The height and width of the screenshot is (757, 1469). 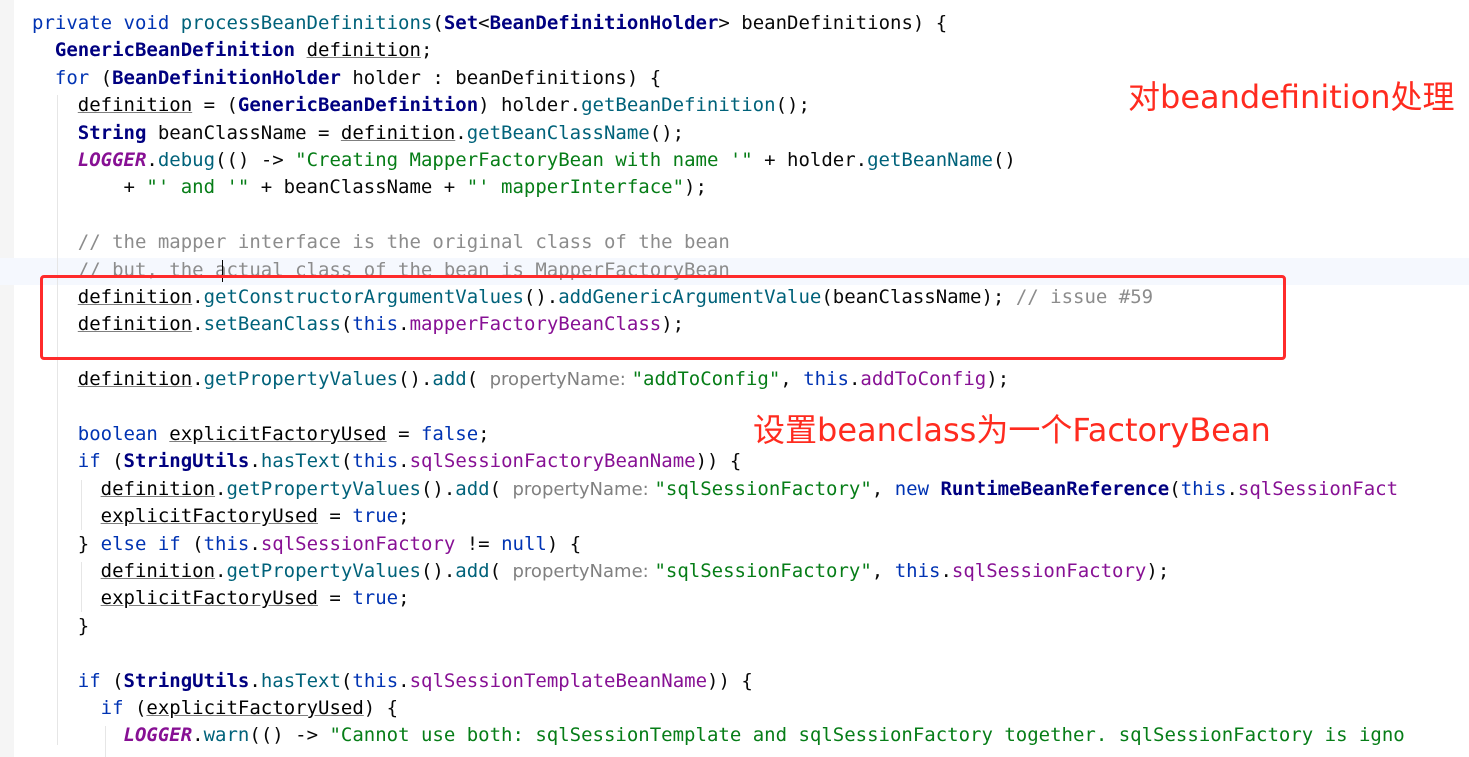 I want to click on code-token: getBeanDefinition, so click(x=678, y=105).